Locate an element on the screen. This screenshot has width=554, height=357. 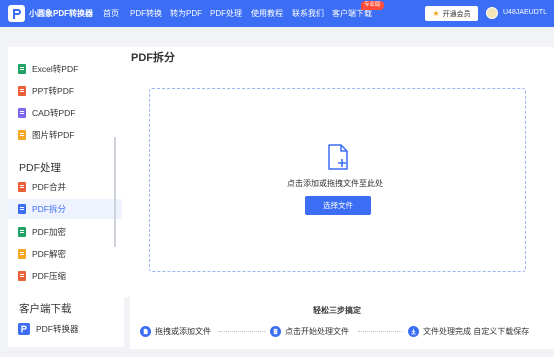
sidebar-item-label: PDF合并 is located at coordinates (49, 187).